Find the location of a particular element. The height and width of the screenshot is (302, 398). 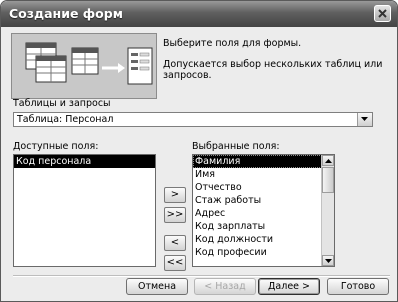

title-bar: Создание форм is located at coordinates (199, 14).